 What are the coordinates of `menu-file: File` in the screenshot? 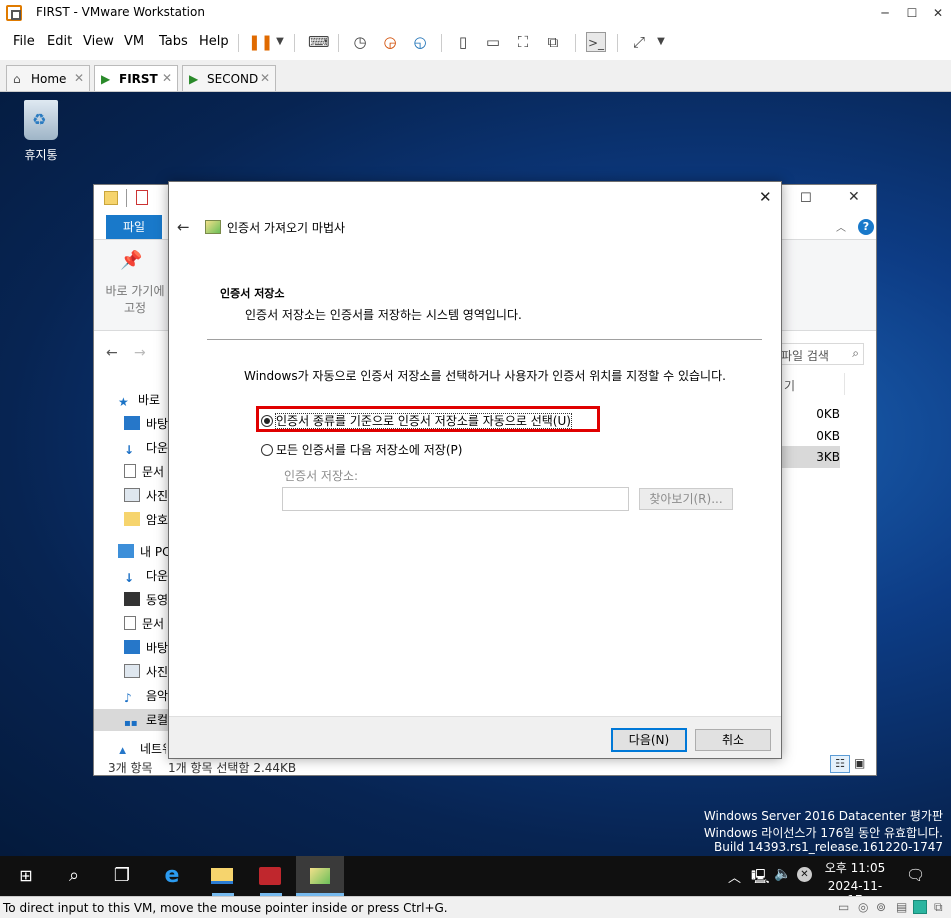 It's located at (24, 41).